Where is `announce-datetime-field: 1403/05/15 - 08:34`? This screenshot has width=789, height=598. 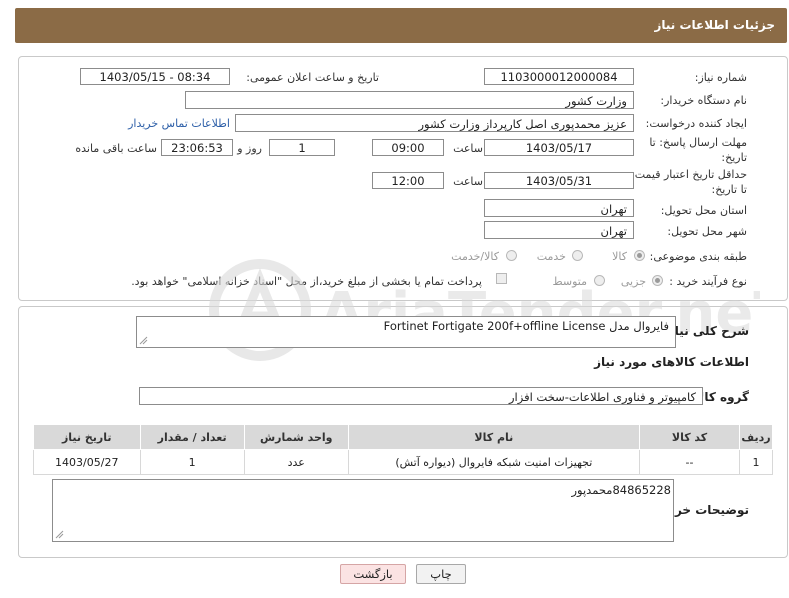 announce-datetime-field: 1403/05/15 - 08:34 is located at coordinates (155, 76).